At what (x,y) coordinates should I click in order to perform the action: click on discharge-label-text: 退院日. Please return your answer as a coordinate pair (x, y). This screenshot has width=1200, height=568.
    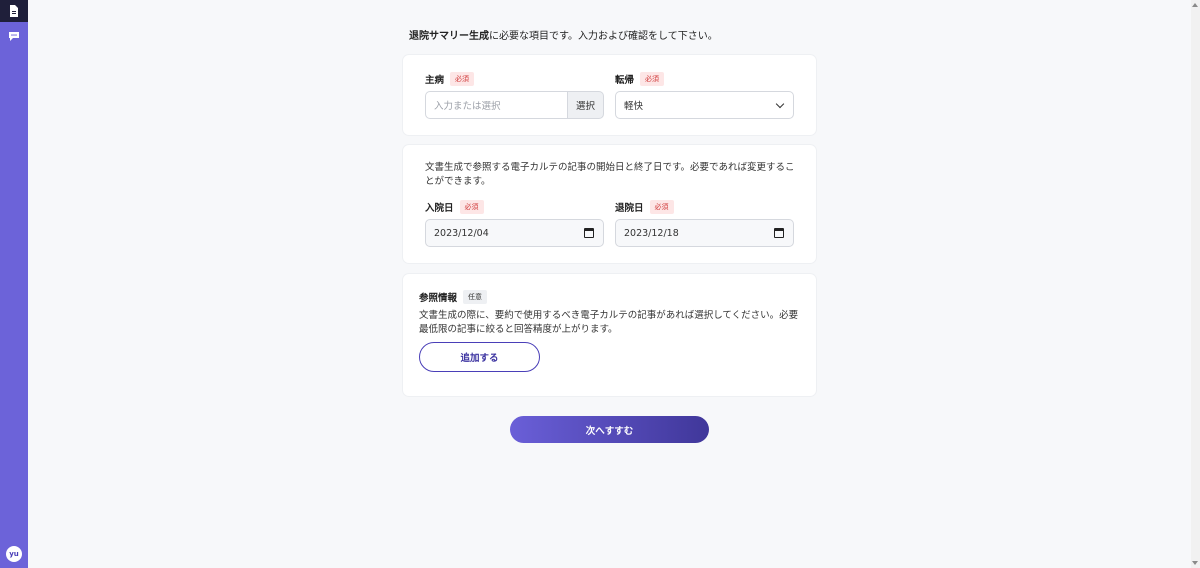
    Looking at the image, I should click on (629, 208).